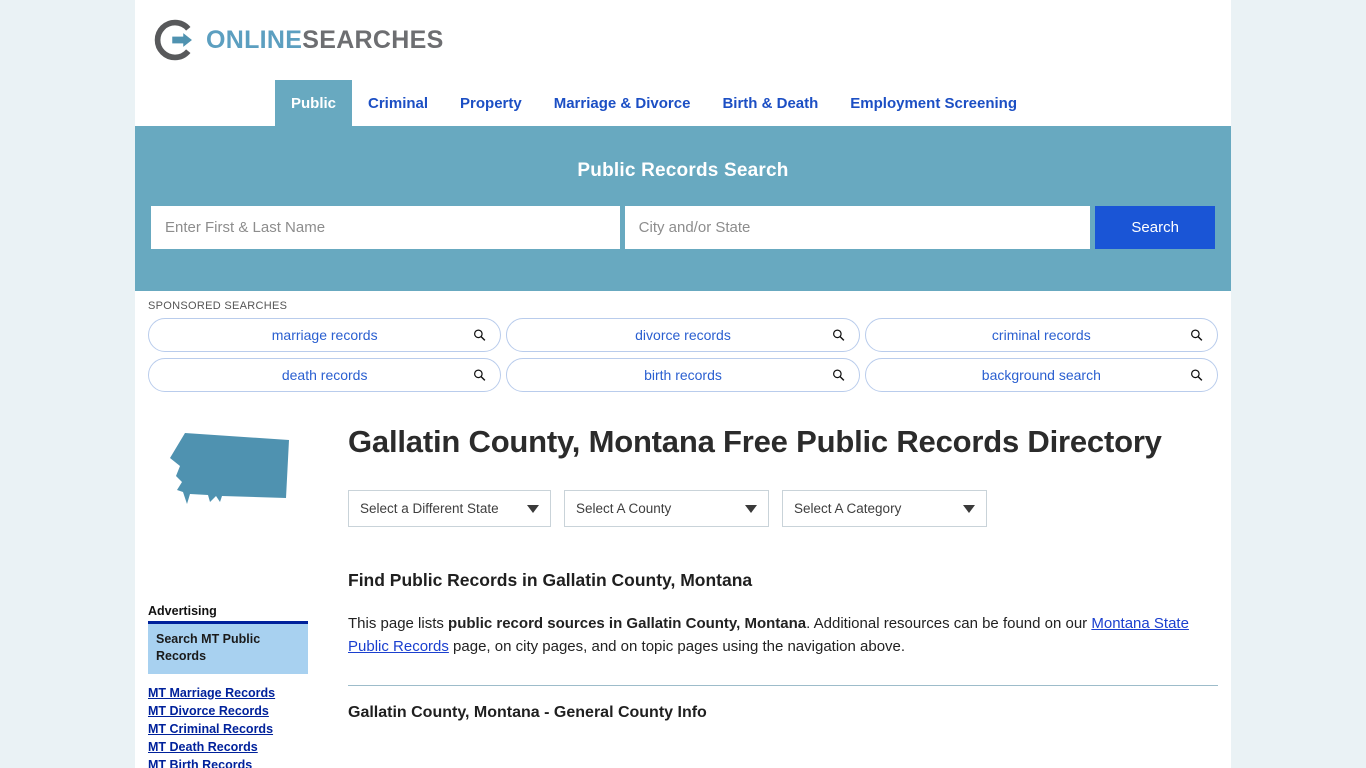 The height and width of the screenshot is (768, 1366). Describe the element at coordinates (398, 624) in the screenshot. I see `intro-text-1: This page lists` at that location.